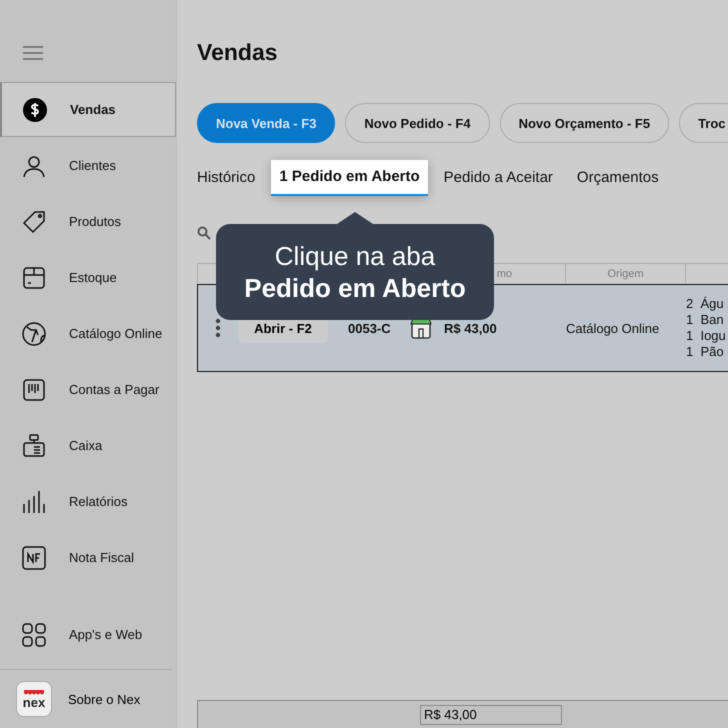 The height and width of the screenshot is (728, 728). I want to click on sidebar-label: Estoque, so click(93, 277).